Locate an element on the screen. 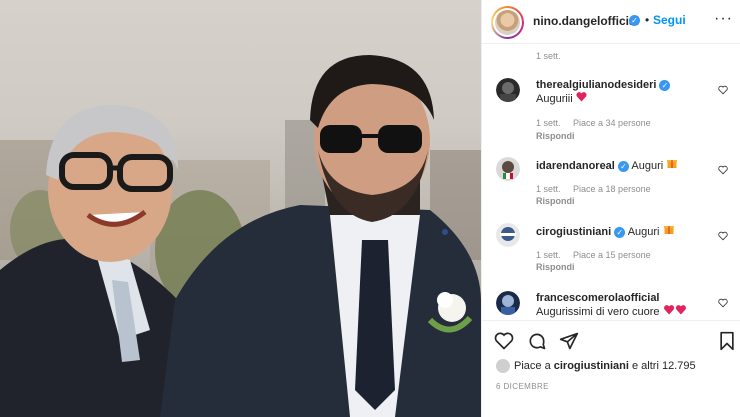  commenter-username: cirogiustiniani is located at coordinates (573, 232).